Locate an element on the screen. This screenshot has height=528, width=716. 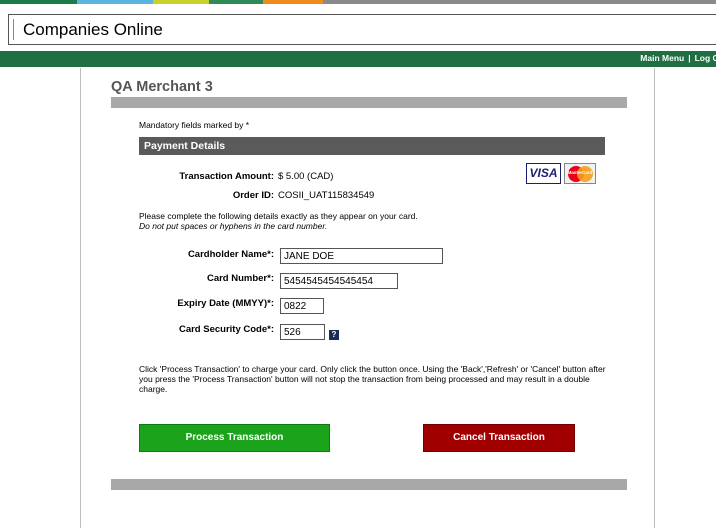
mastercard-logo-text: MasterCard is located at coordinates (580, 172).